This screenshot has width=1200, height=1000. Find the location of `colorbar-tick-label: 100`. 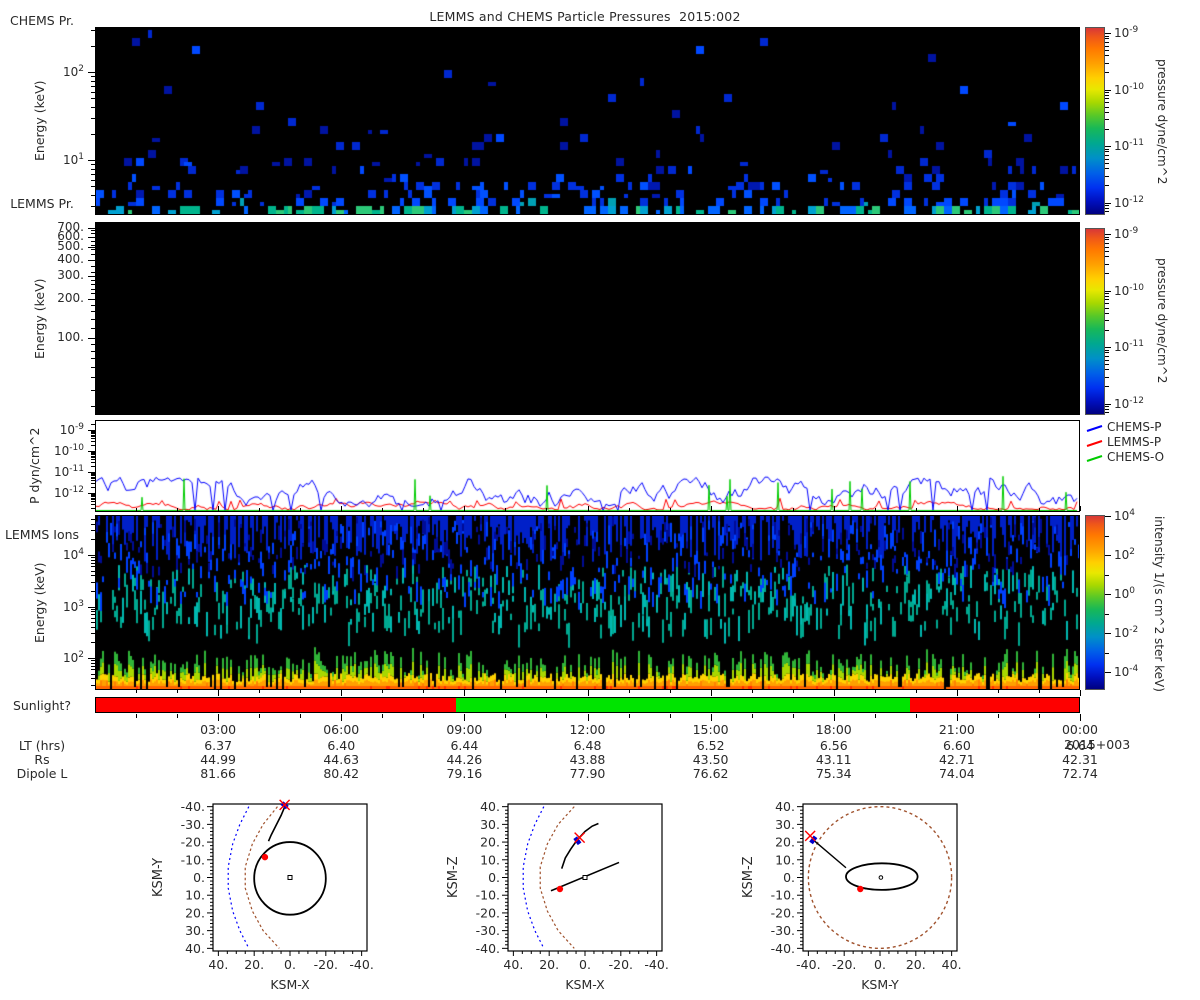

colorbar-tick-label: 100 is located at coordinates (1125, 593).